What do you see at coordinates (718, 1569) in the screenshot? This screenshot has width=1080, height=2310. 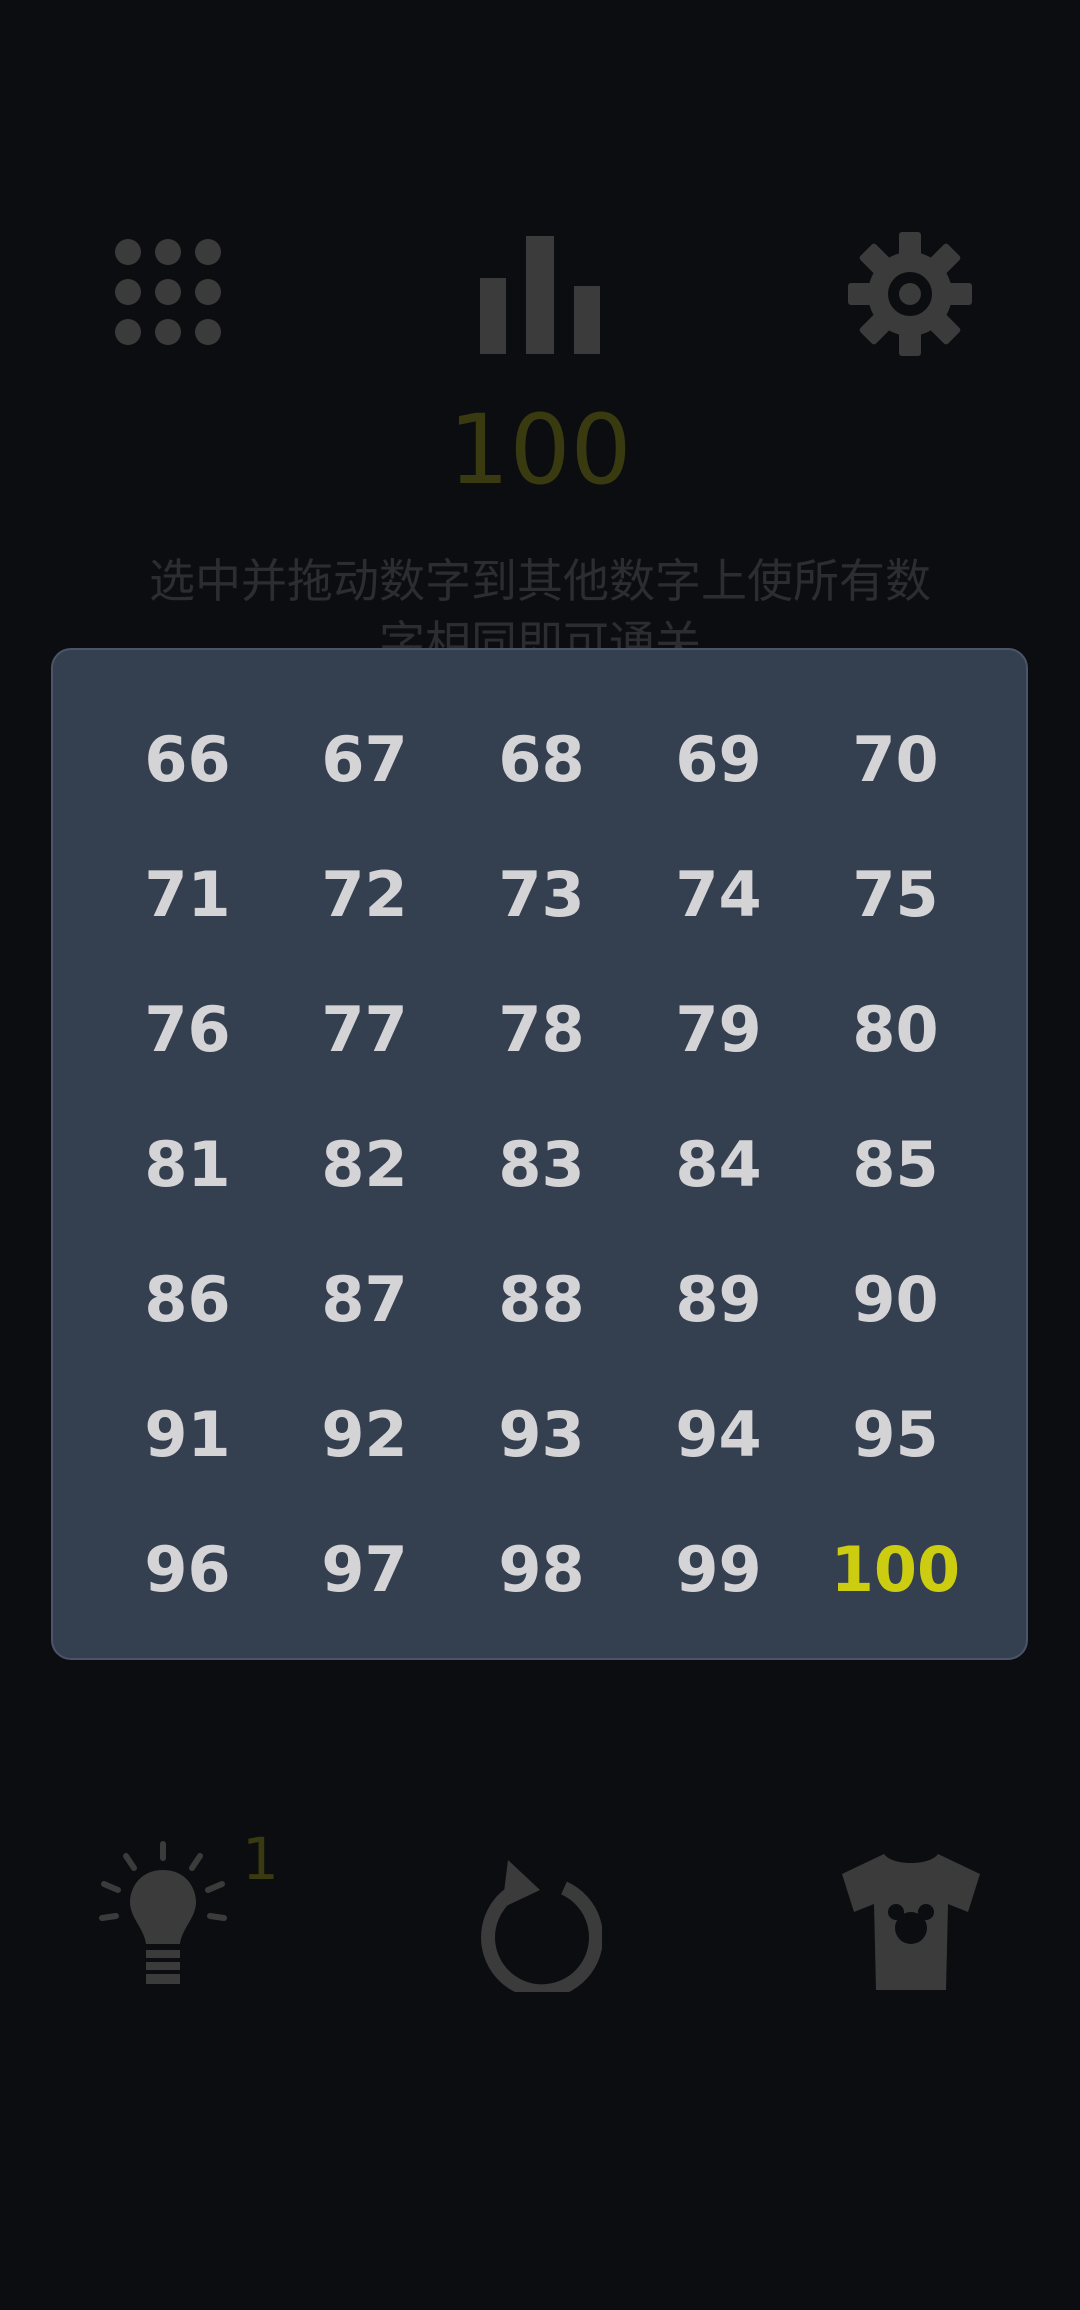 I see `level-cell-99: 99` at bounding box center [718, 1569].